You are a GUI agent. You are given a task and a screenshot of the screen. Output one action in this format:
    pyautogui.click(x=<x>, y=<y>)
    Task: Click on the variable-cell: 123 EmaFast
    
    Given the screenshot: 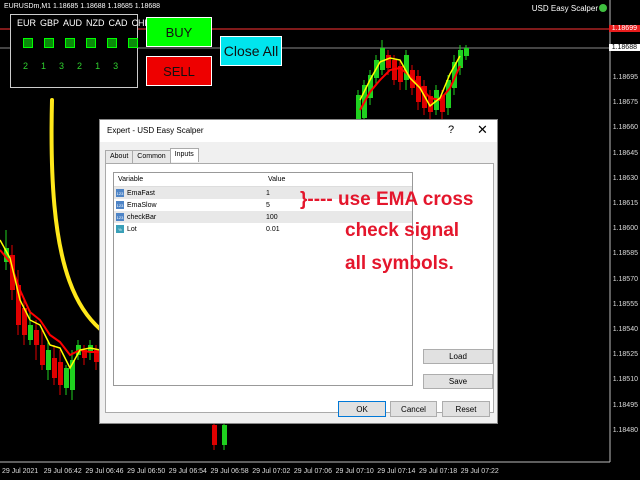 What is the action you would take?
    pyautogui.click(x=189, y=193)
    